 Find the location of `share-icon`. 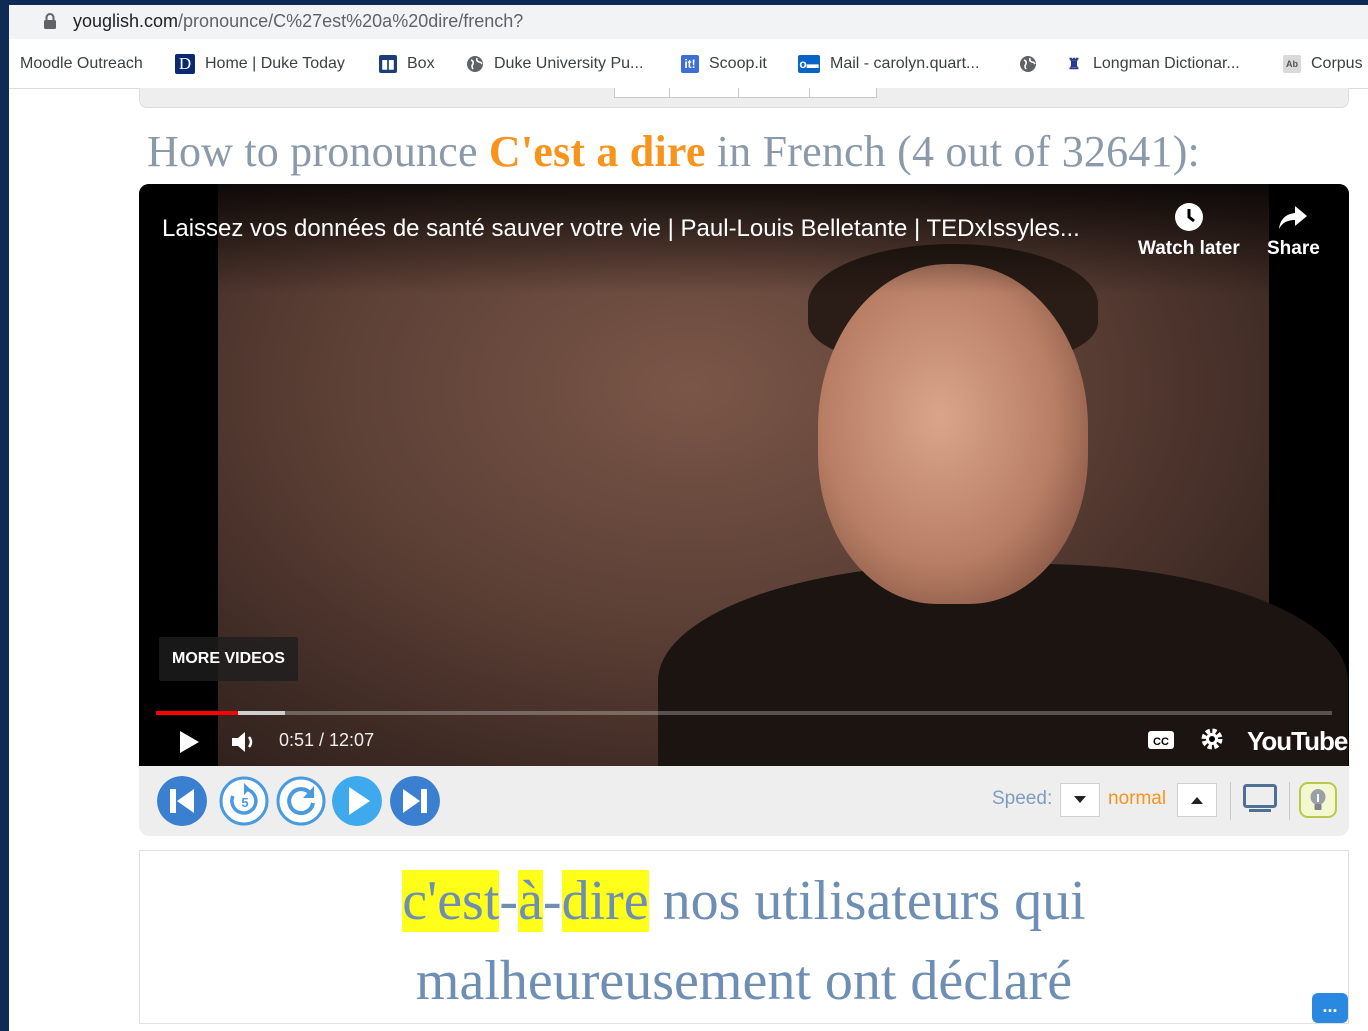

share-icon is located at coordinates (1293, 217).